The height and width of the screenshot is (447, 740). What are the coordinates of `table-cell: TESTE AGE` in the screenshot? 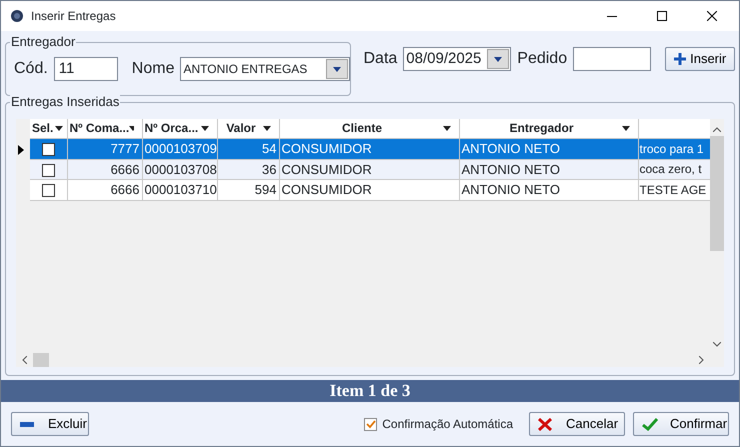 It's located at (674, 190).